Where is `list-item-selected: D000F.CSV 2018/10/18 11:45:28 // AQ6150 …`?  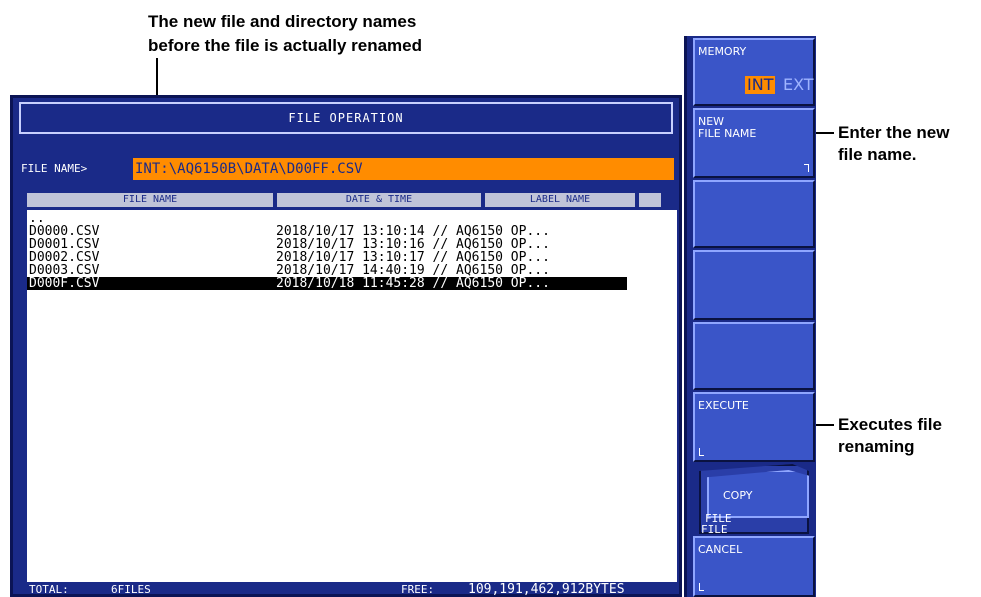
list-item-selected: D000F.CSV 2018/10/18 11:45:28 // AQ6150 … is located at coordinates (327, 283).